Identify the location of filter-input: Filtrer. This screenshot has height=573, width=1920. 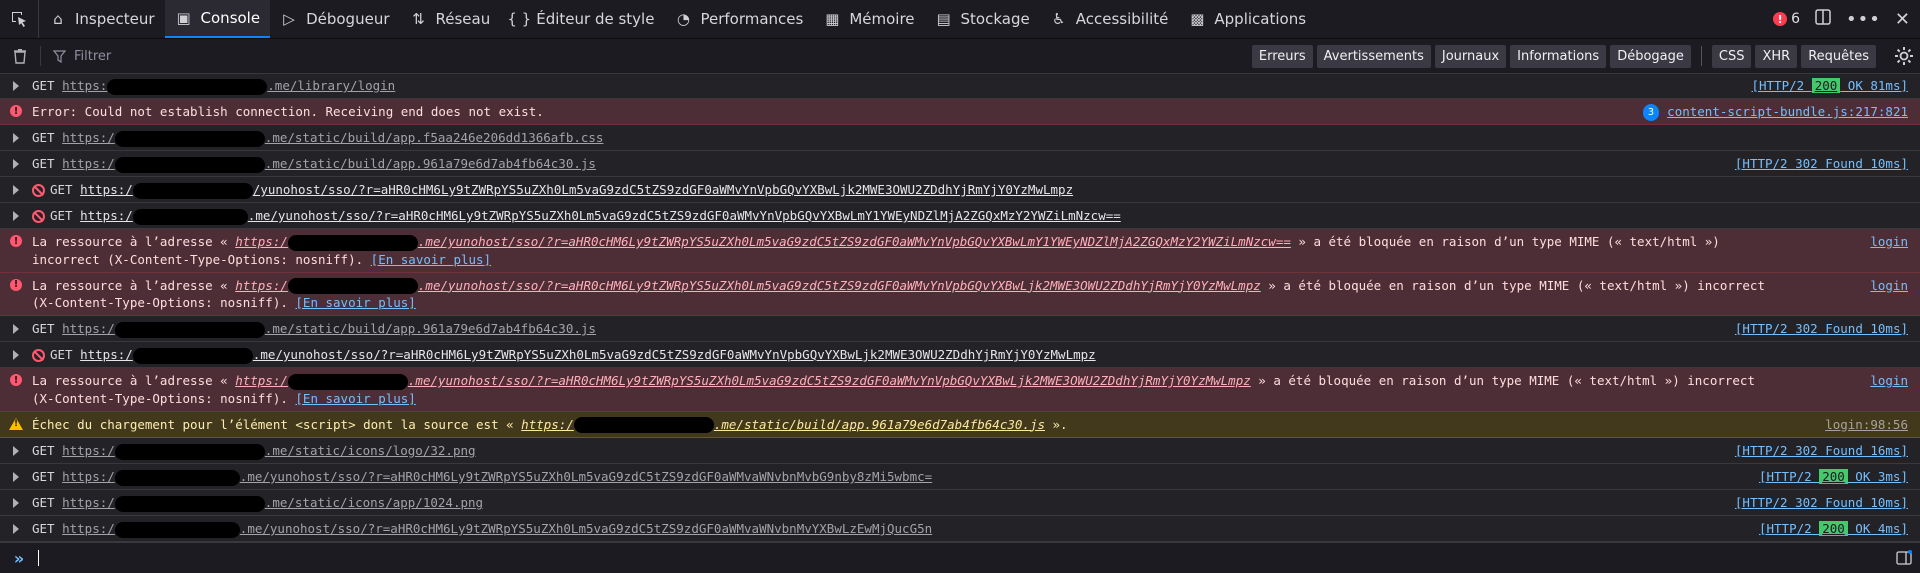
(75, 56).